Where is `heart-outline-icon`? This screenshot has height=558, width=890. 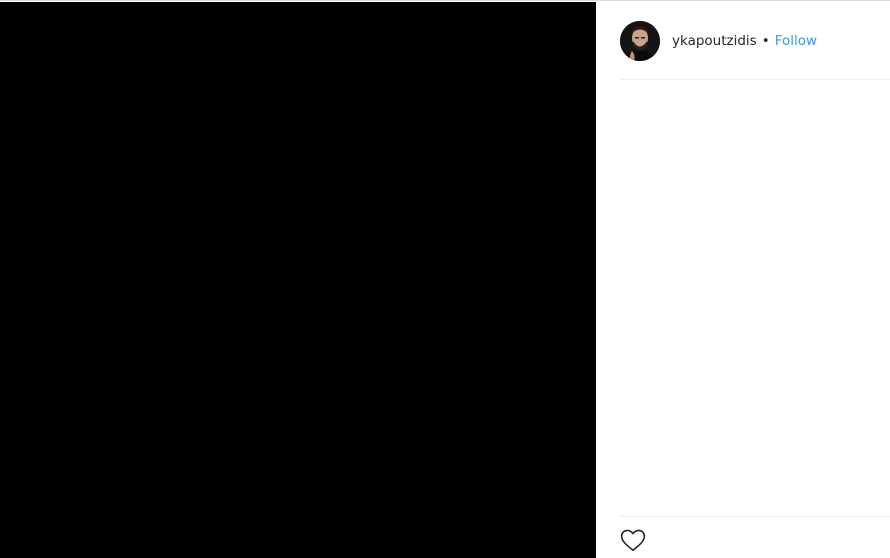
heart-outline-icon is located at coordinates (633, 540).